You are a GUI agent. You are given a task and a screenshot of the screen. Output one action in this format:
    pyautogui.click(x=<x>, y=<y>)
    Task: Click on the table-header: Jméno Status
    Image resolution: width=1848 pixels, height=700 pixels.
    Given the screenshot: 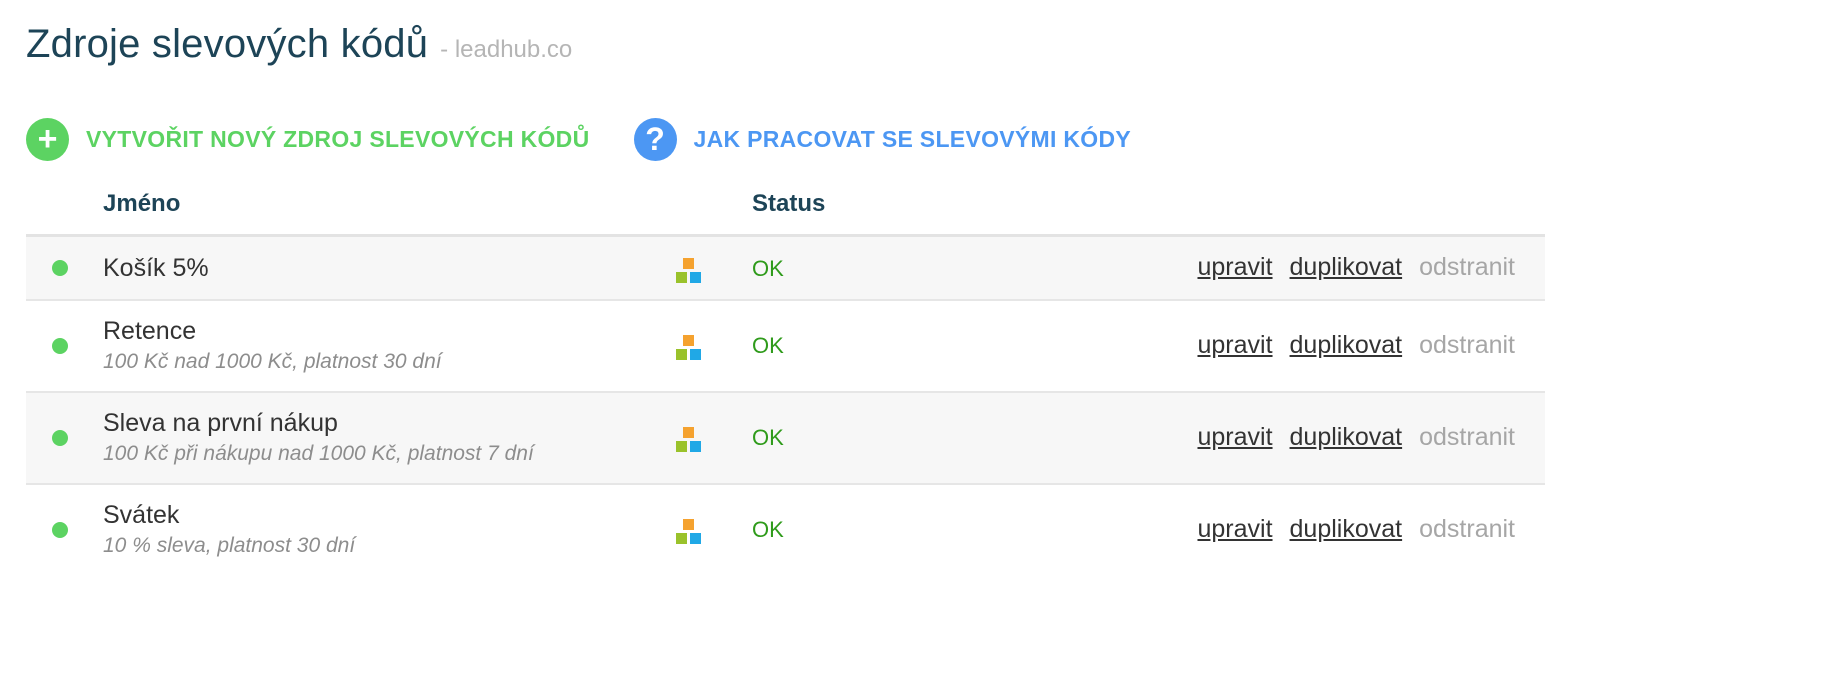 What is the action you would take?
    pyautogui.click(x=785, y=207)
    